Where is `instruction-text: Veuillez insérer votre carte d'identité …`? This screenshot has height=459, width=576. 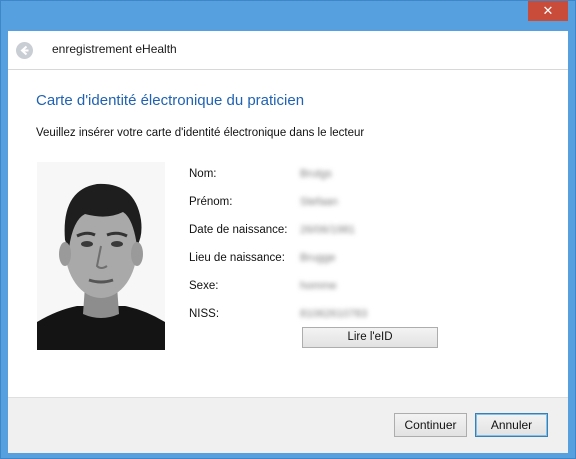
instruction-text: Veuillez insérer votre carte d'identité … is located at coordinates (200, 133).